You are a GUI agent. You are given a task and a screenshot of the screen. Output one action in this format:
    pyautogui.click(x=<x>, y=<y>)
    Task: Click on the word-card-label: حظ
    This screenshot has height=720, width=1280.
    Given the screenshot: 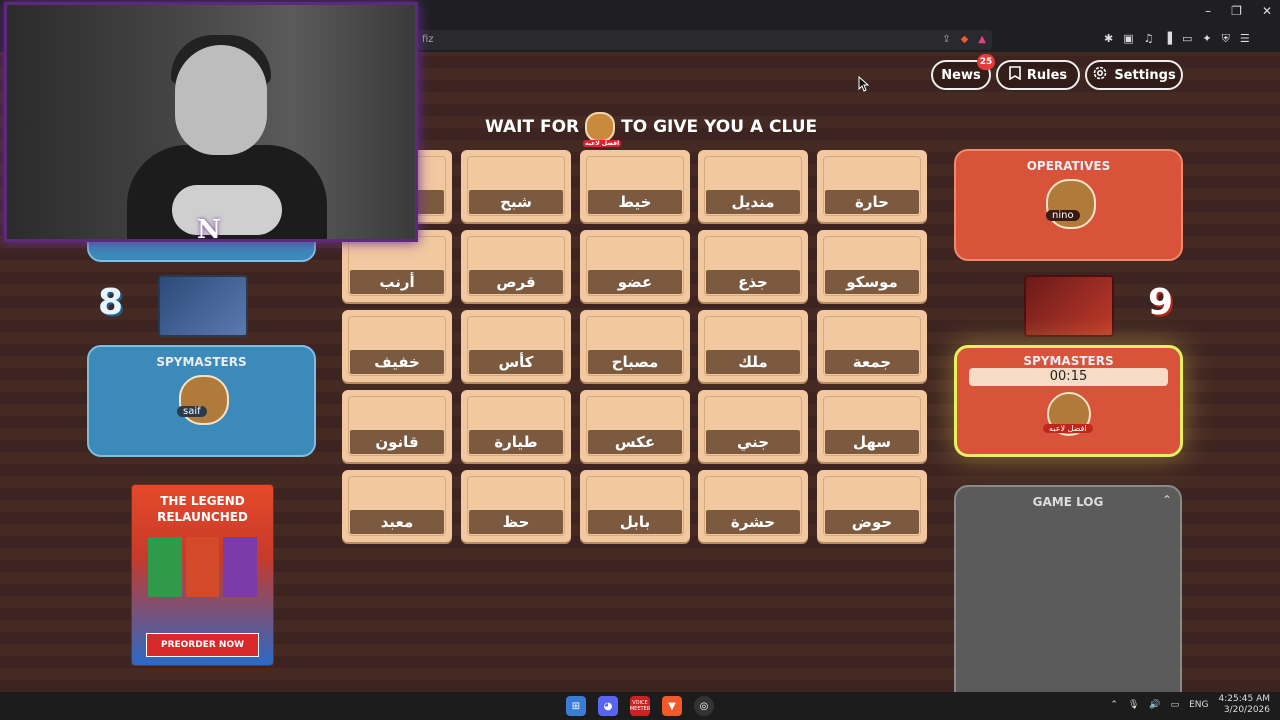 What is the action you would take?
    pyautogui.click(x=516, y=522)
    